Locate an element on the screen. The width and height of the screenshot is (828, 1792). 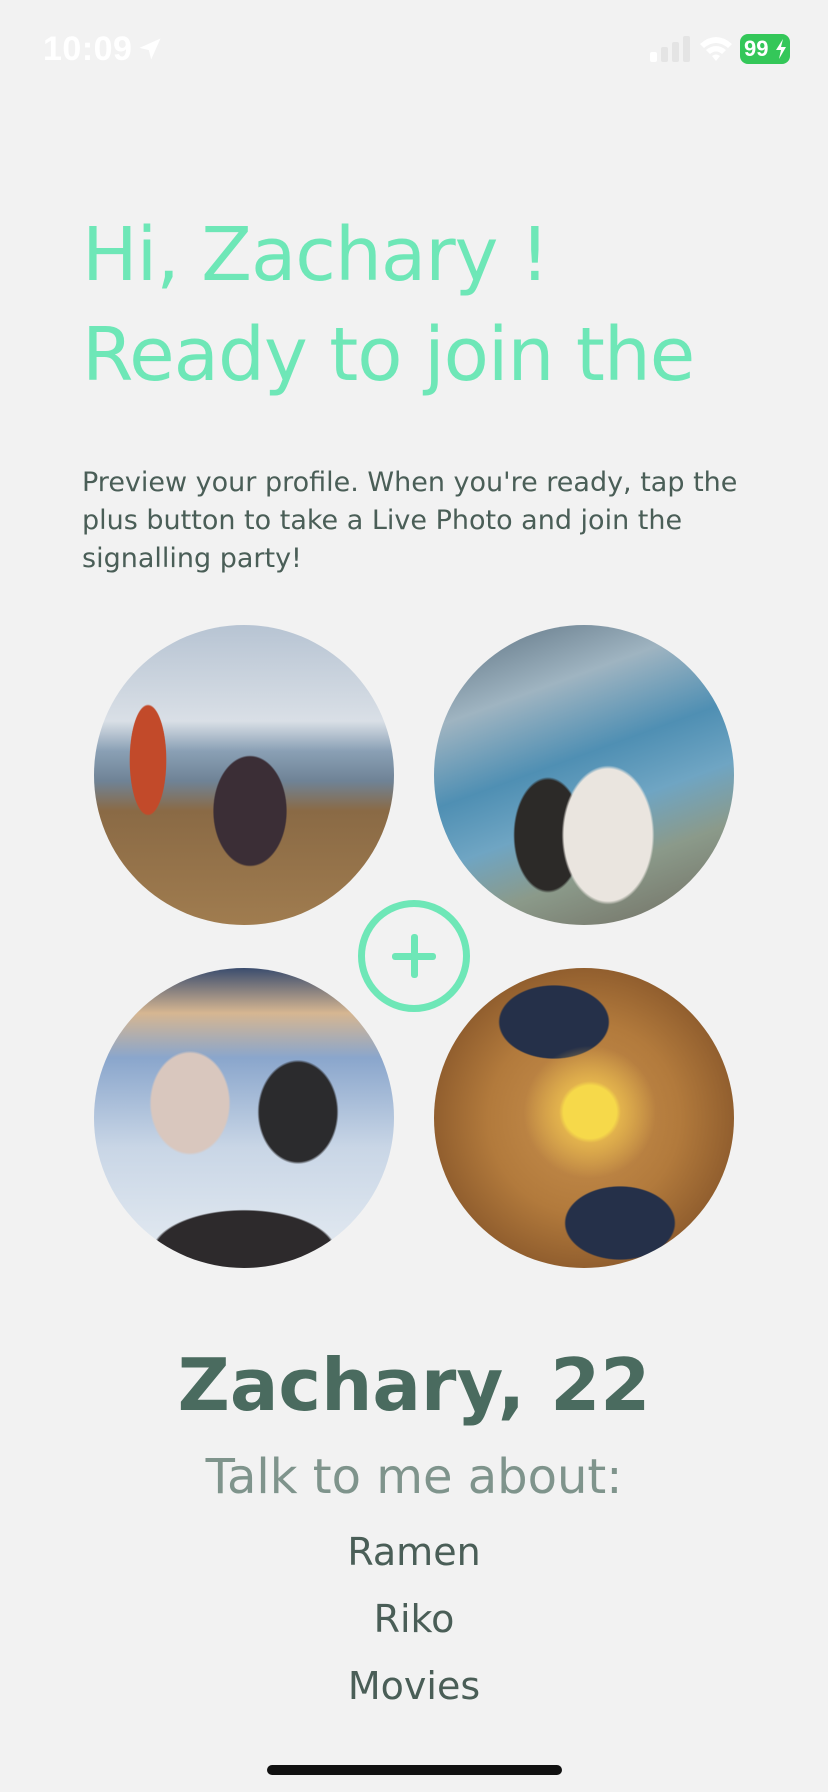
interest-item: Ramen is located at coordinates (414, 1552).